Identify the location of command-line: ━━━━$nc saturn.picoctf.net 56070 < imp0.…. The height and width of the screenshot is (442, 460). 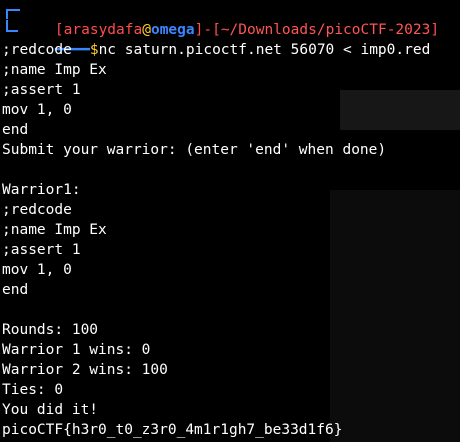
(225, 39).